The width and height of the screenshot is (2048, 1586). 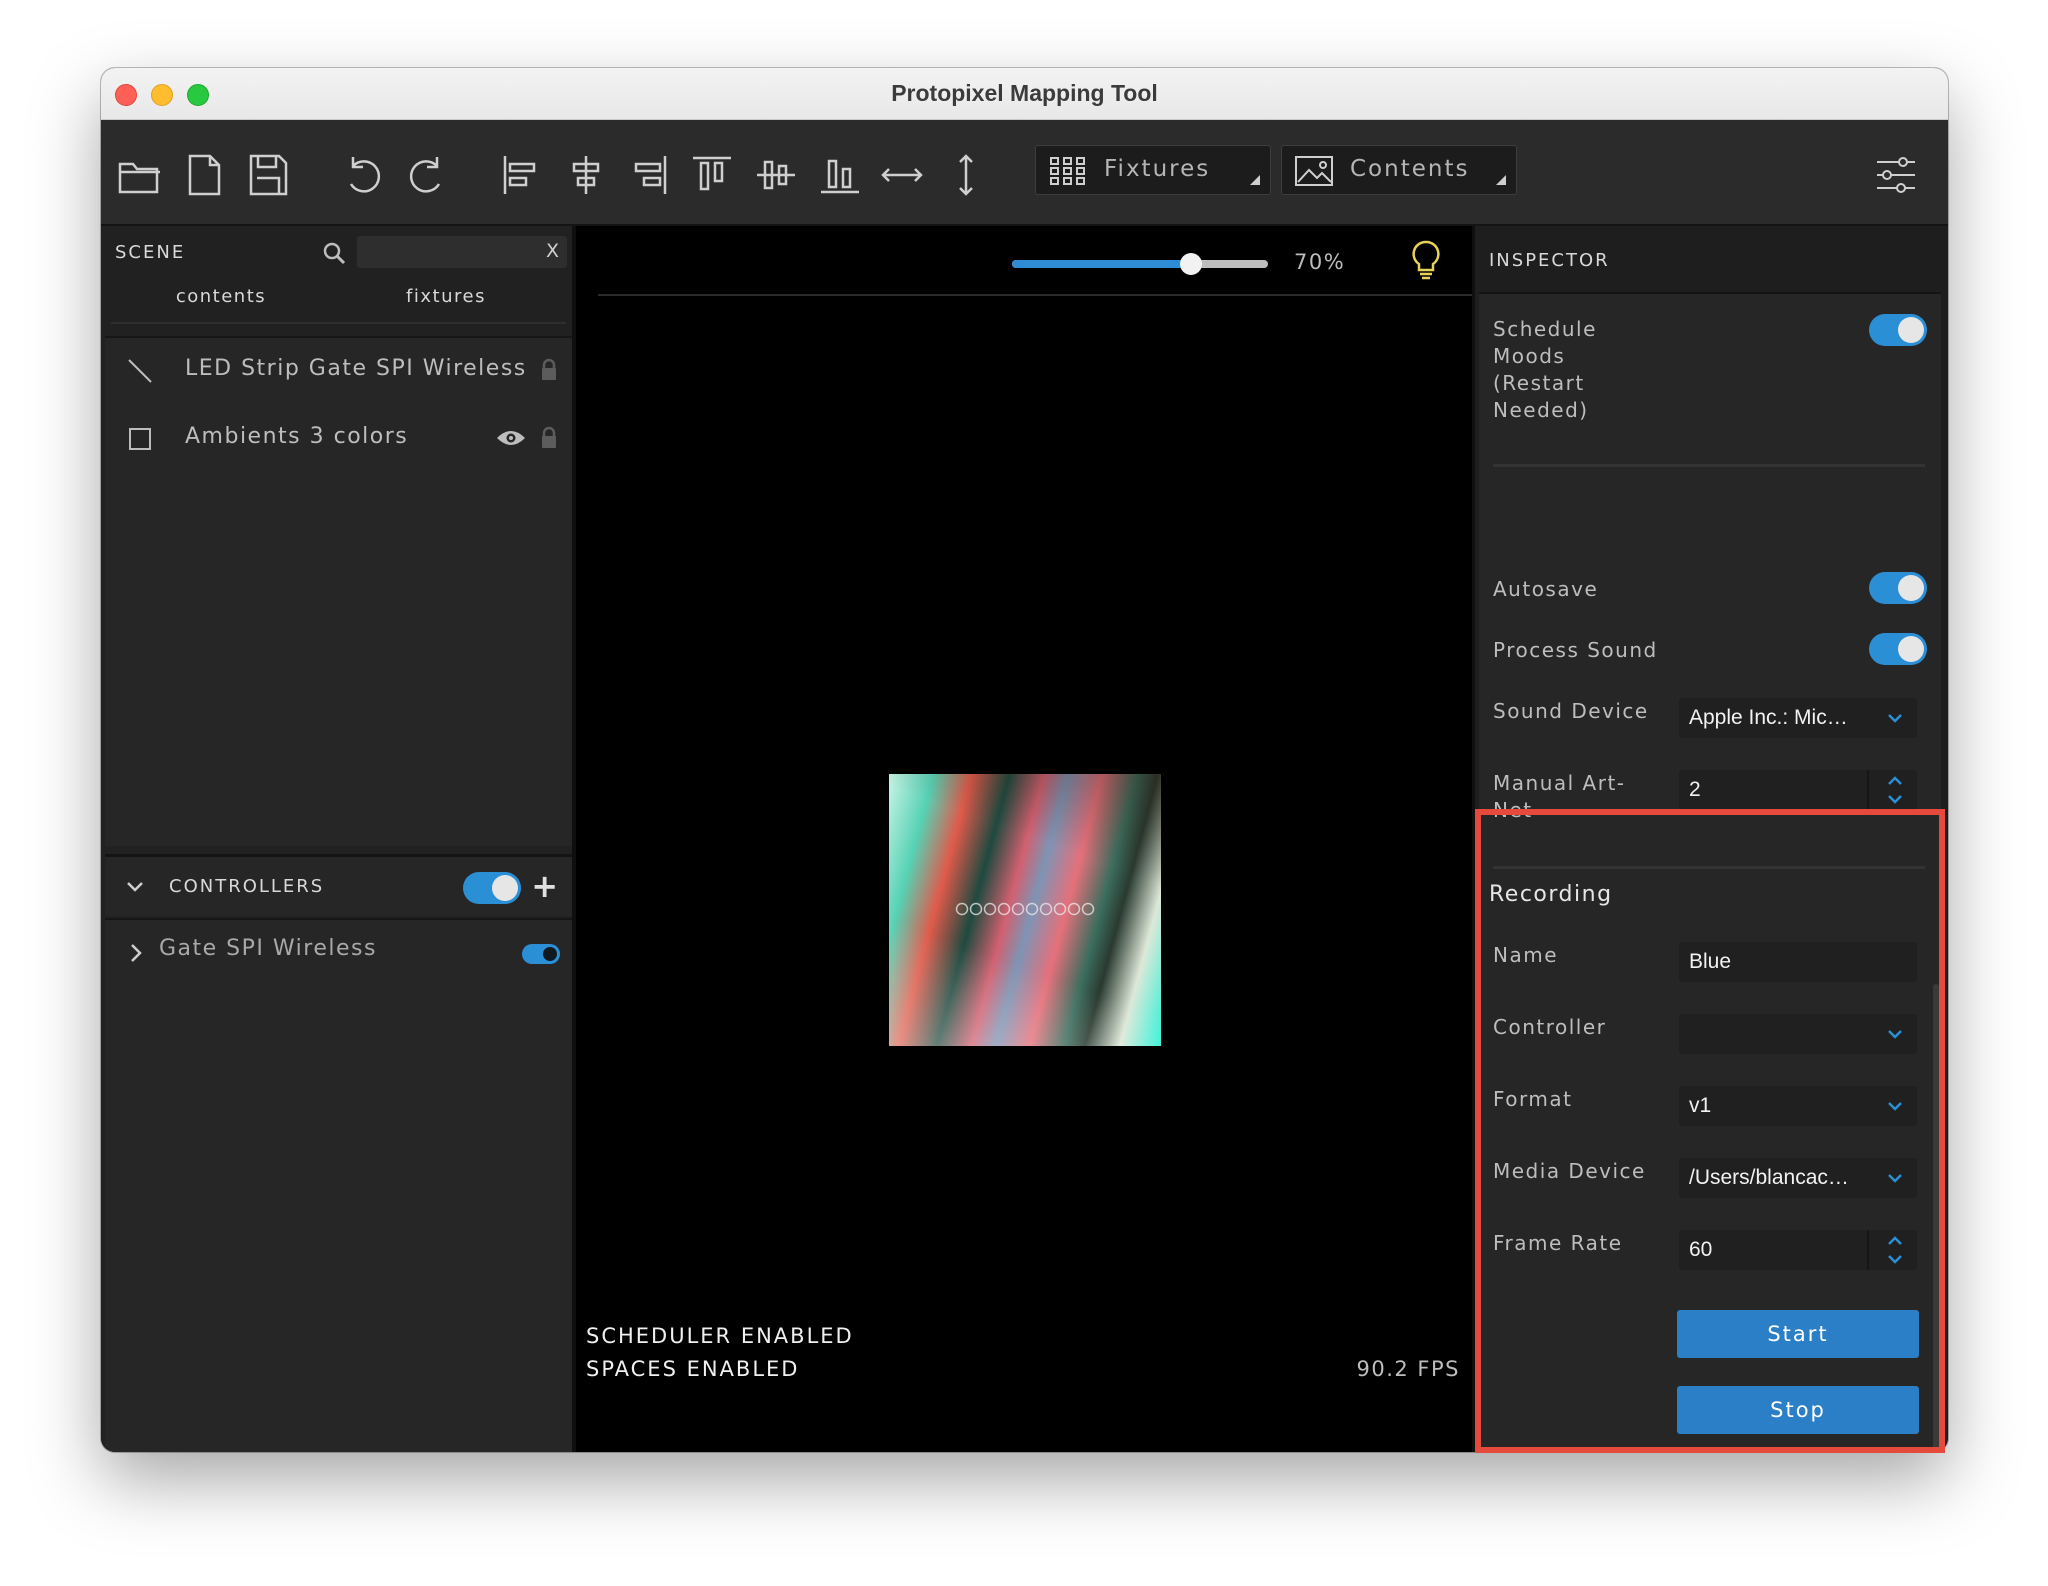 I want to click on square-icon, so click(x=140, y=439).